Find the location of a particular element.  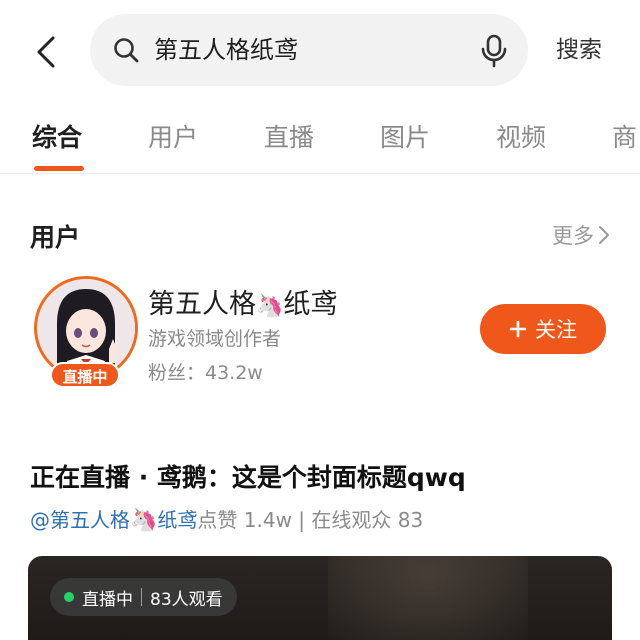

live-author-link: @第五人格🦄纸鸢 is located at coordinates (114, 520).